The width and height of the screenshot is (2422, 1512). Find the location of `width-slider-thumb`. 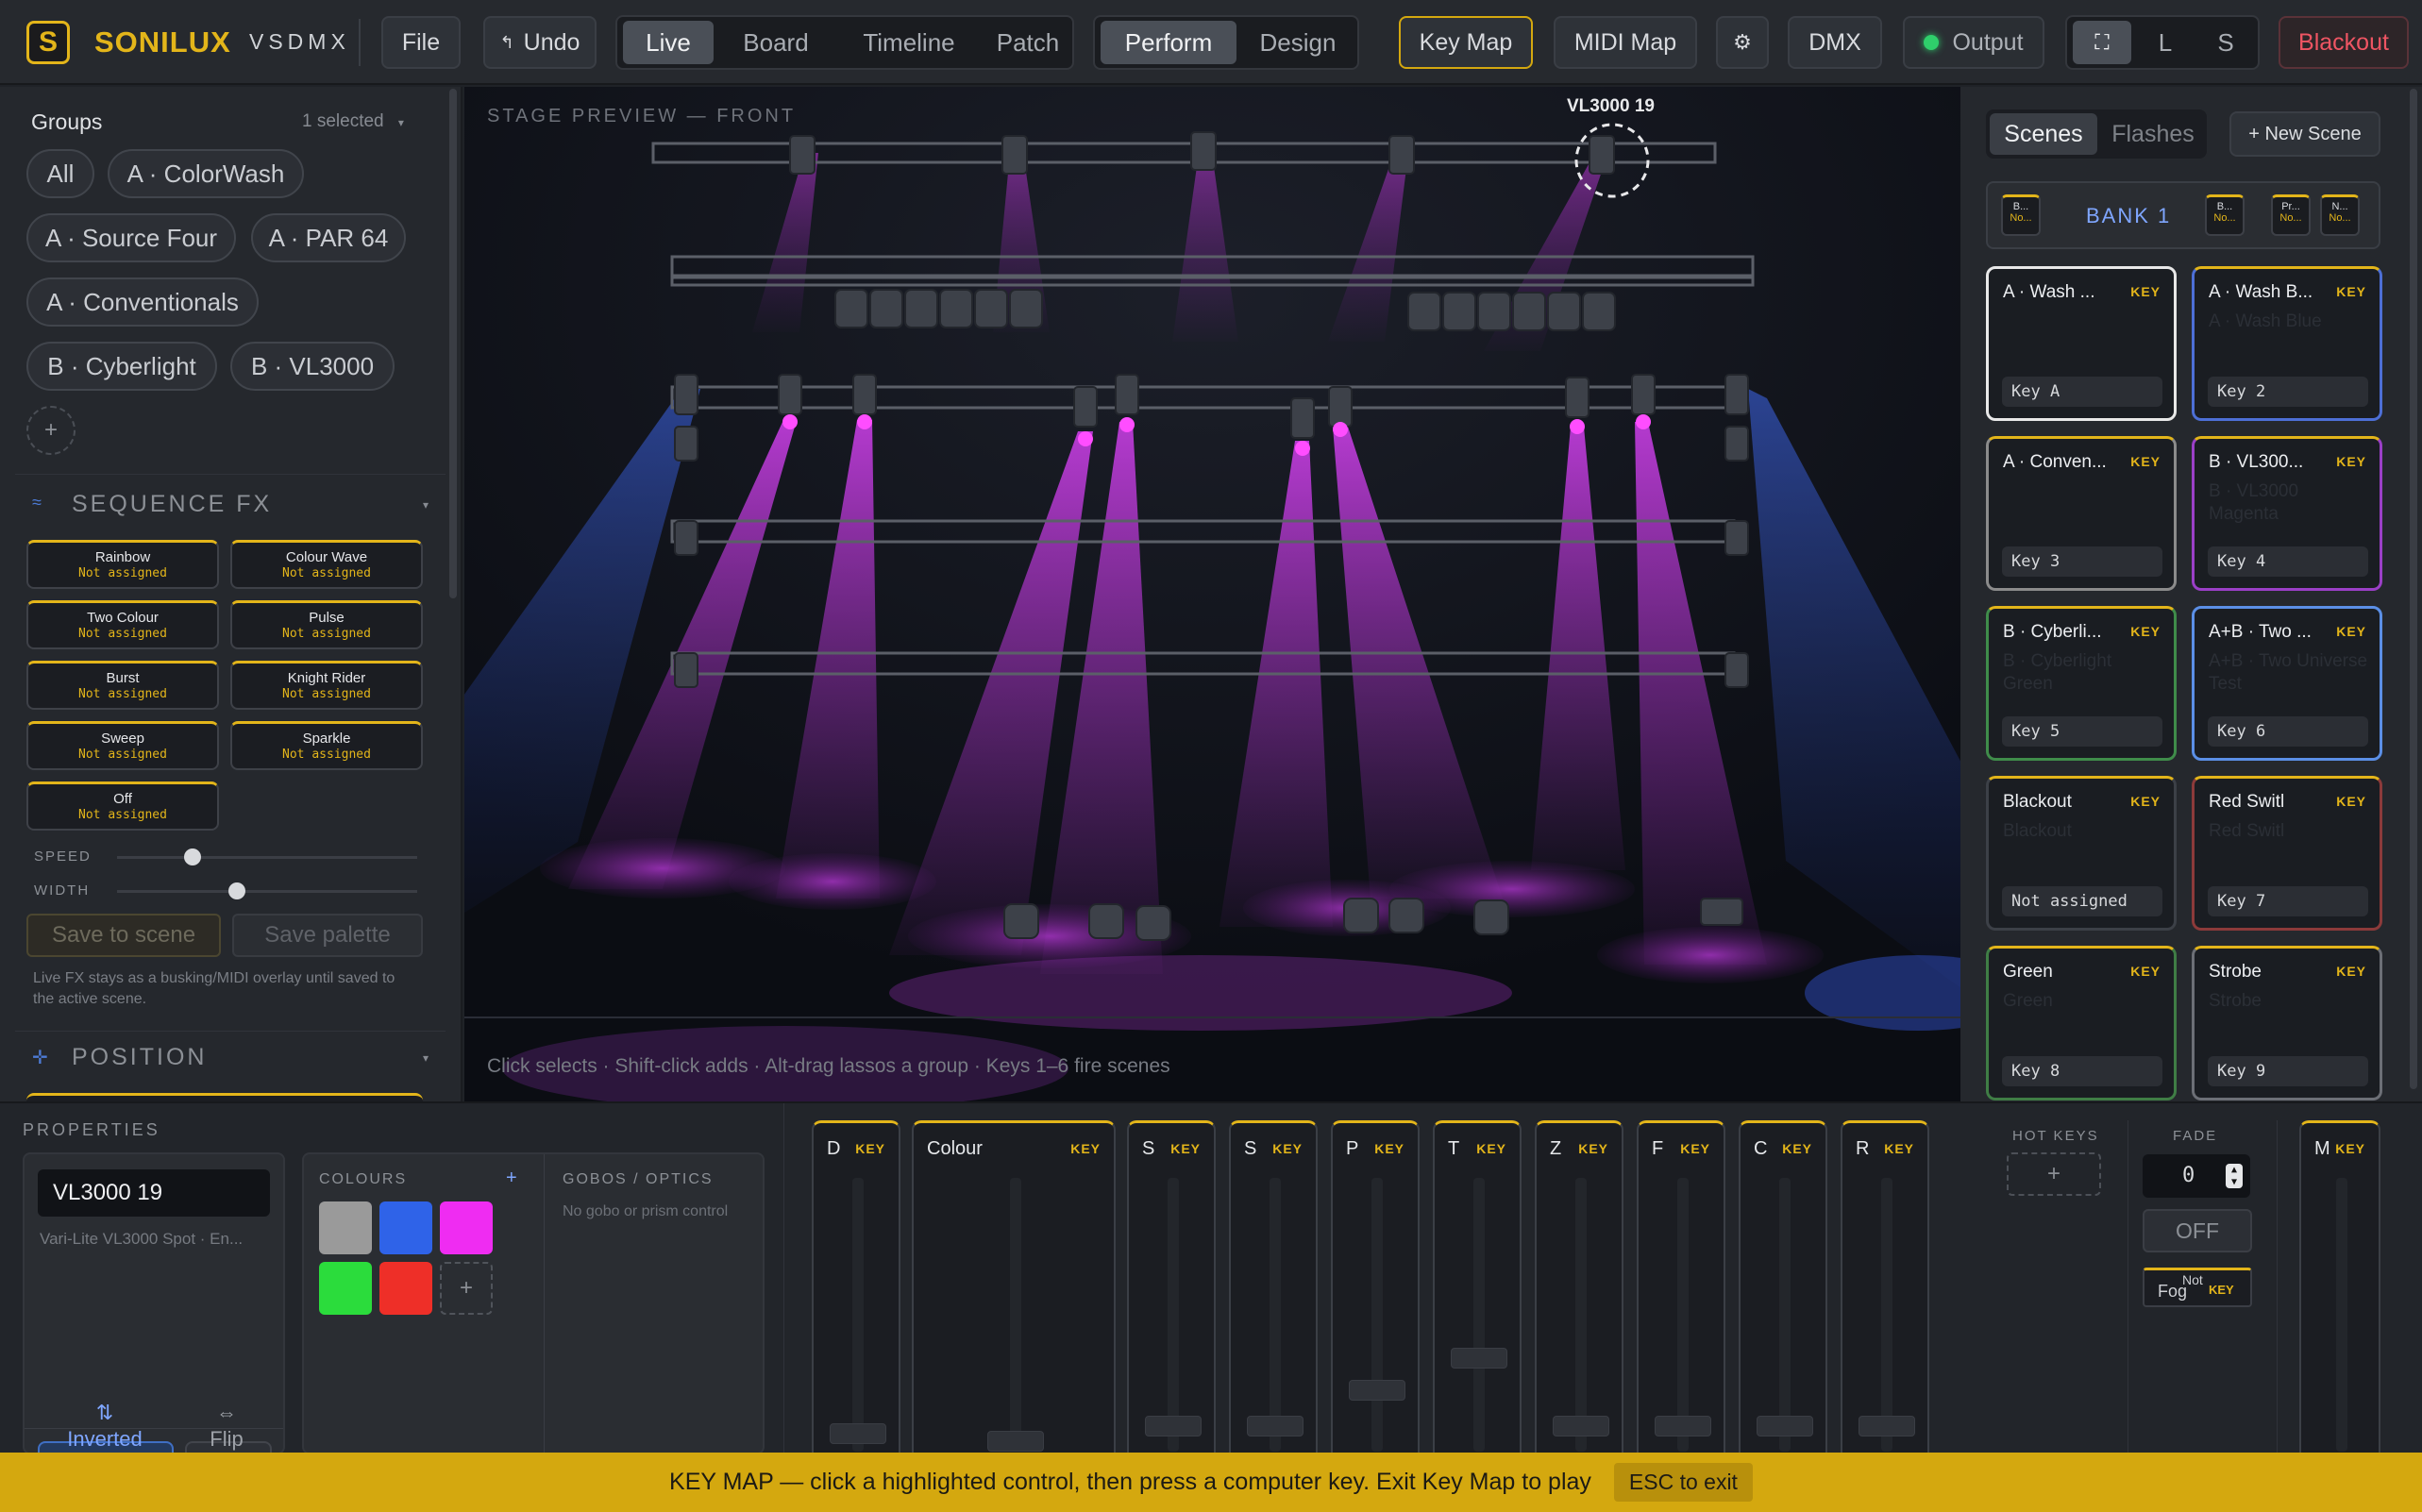

width-slider-thumb is located at coordinates (236, 890).